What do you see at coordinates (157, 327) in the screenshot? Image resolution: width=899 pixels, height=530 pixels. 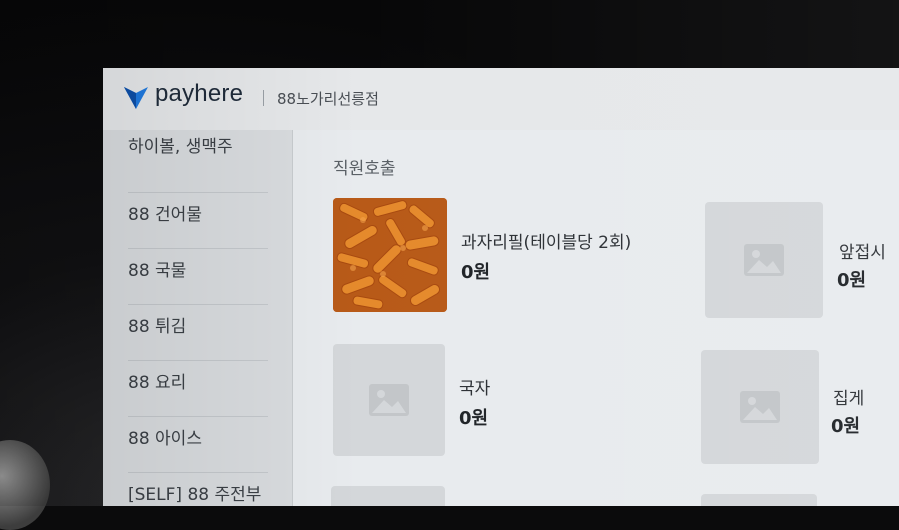 I see `sidebar-item-label: 88 튀김` at bounding box center [157, 327].